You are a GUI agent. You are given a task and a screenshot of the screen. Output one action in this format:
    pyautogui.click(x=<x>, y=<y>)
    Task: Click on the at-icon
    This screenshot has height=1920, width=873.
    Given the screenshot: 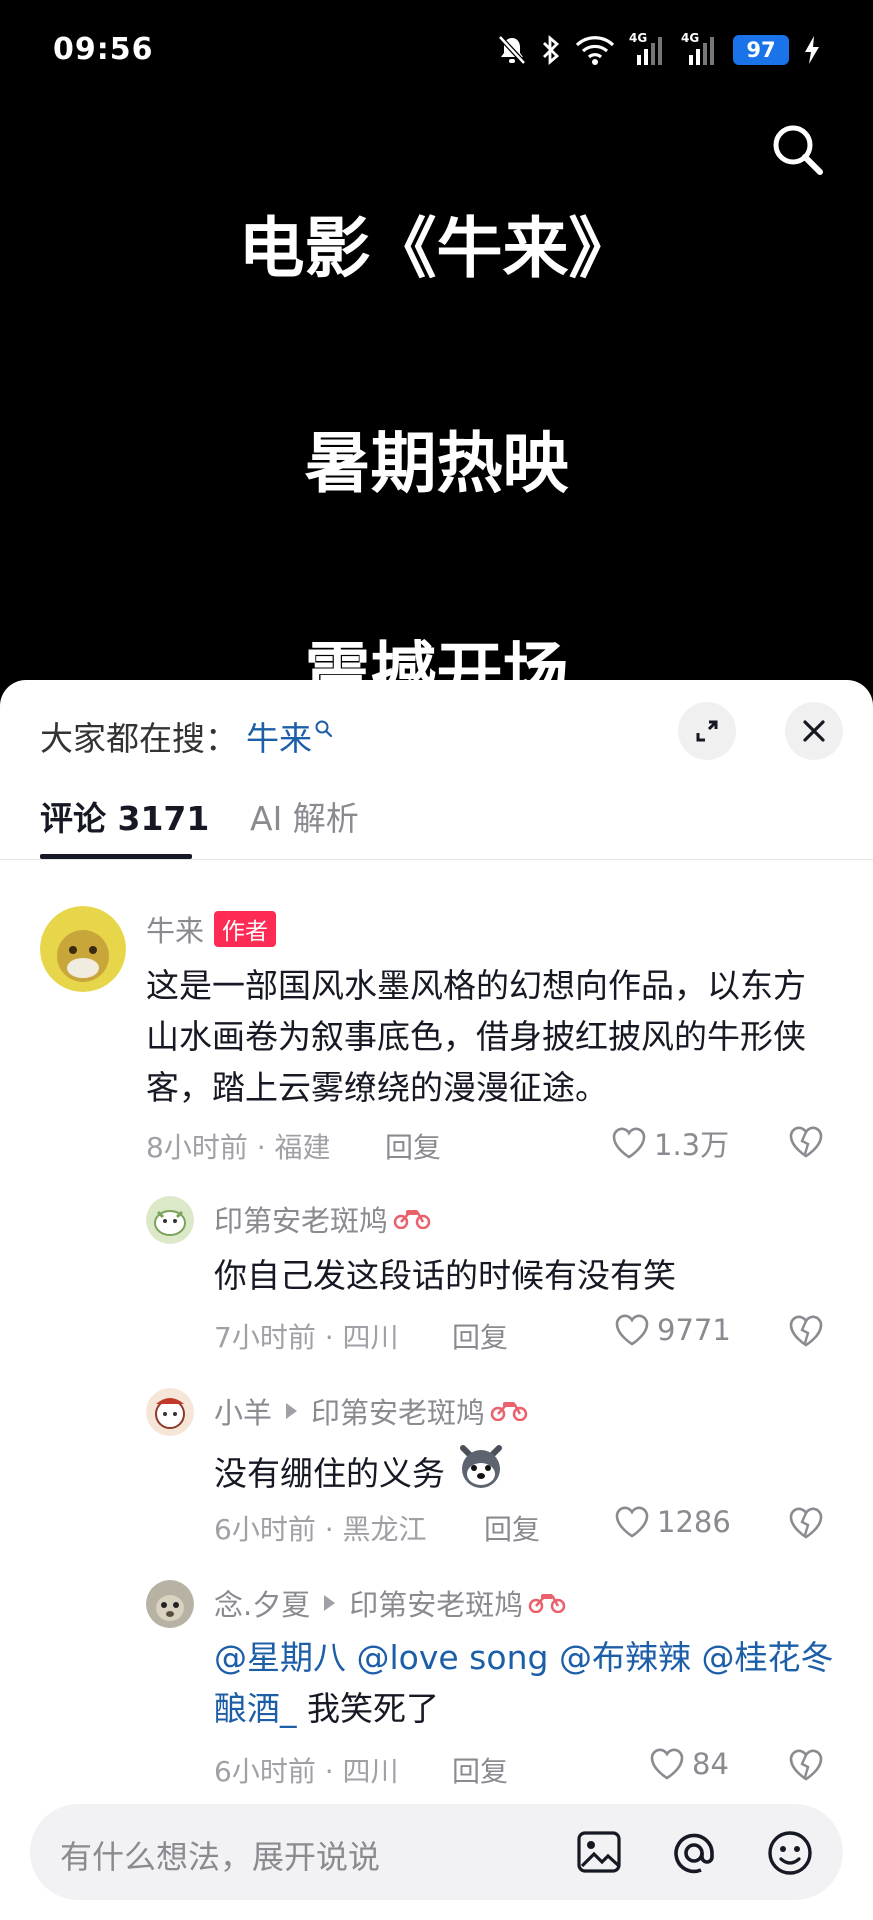 What is the action you would take?
    pyautogui.click(x=694, y=1853)
    